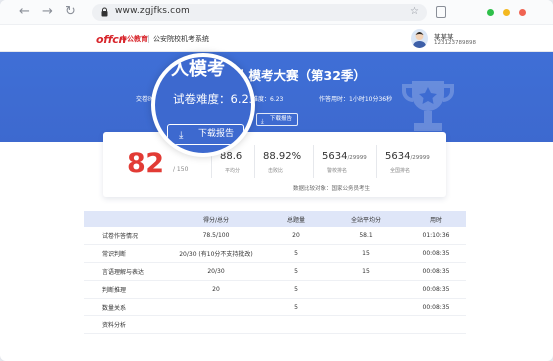  I want to click on score-value: 82, so click(145, 163).